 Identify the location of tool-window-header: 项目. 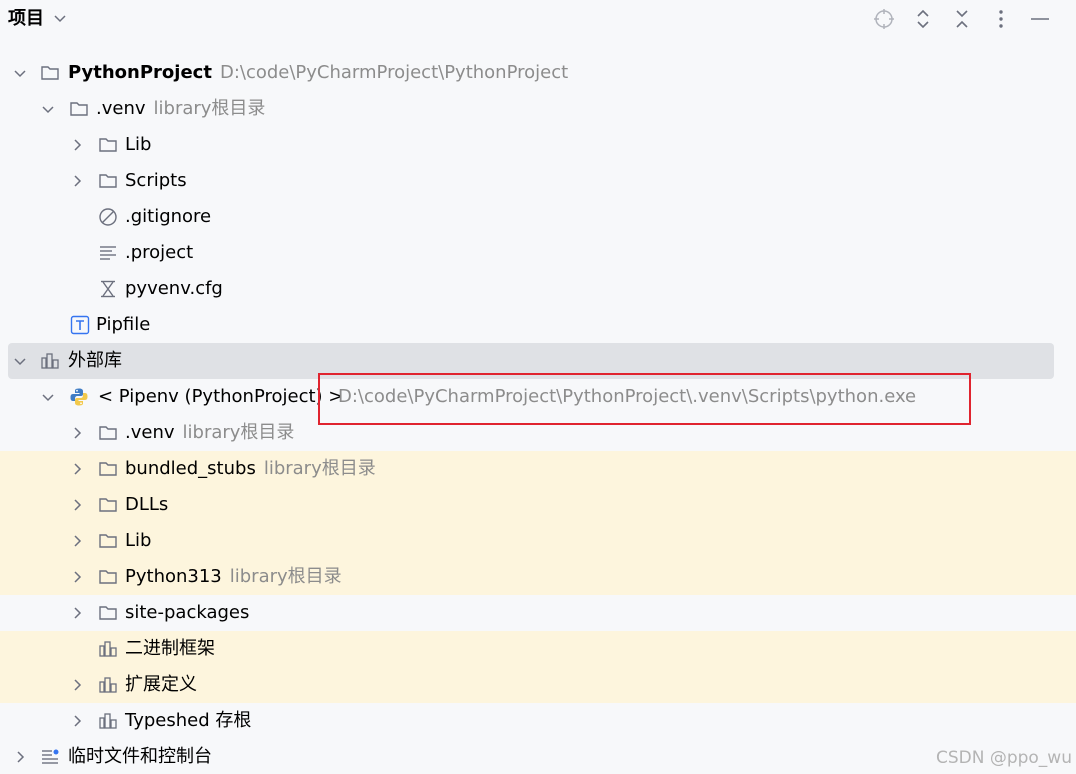
(538, 19).